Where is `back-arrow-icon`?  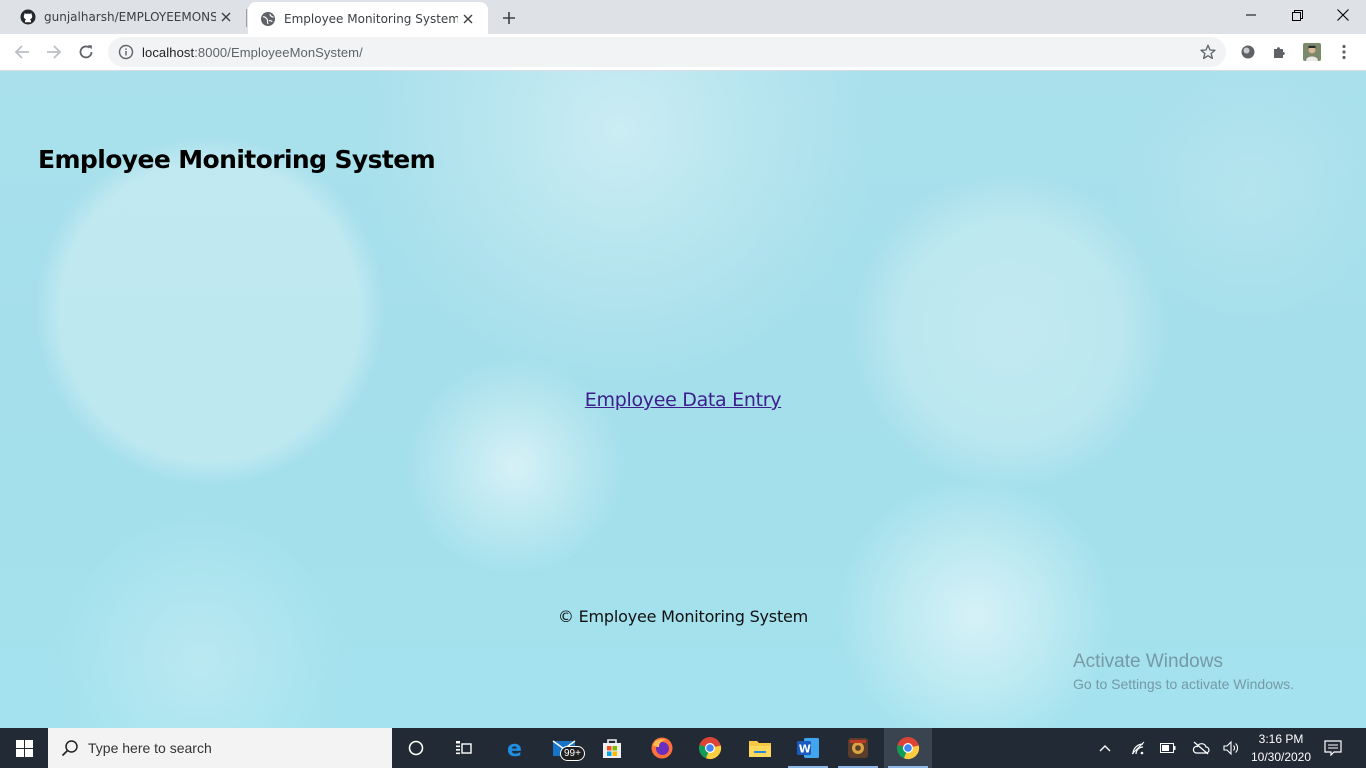
back-arrow-icon is located at coordinates (21, 52).